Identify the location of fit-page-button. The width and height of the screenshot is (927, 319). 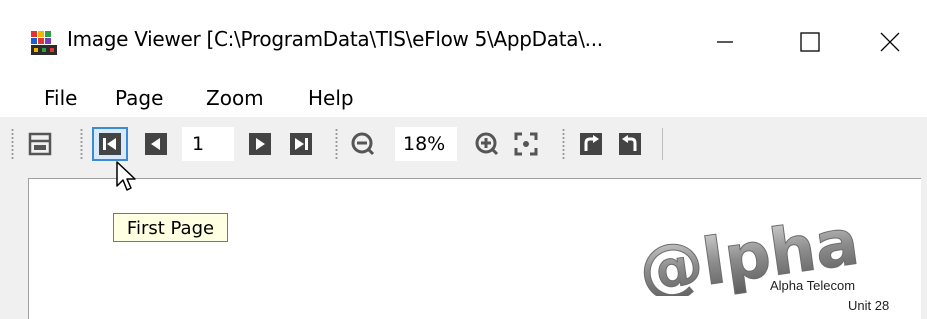
(526, 144).